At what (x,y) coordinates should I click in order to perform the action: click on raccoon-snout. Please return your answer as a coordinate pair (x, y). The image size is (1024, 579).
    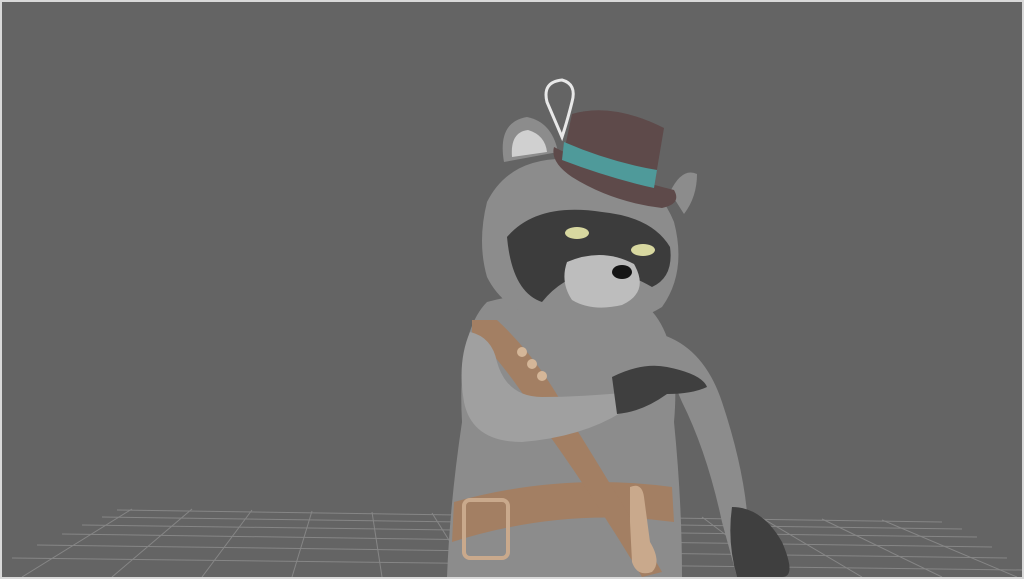
    Looking at the image, I should click on (602, 281).